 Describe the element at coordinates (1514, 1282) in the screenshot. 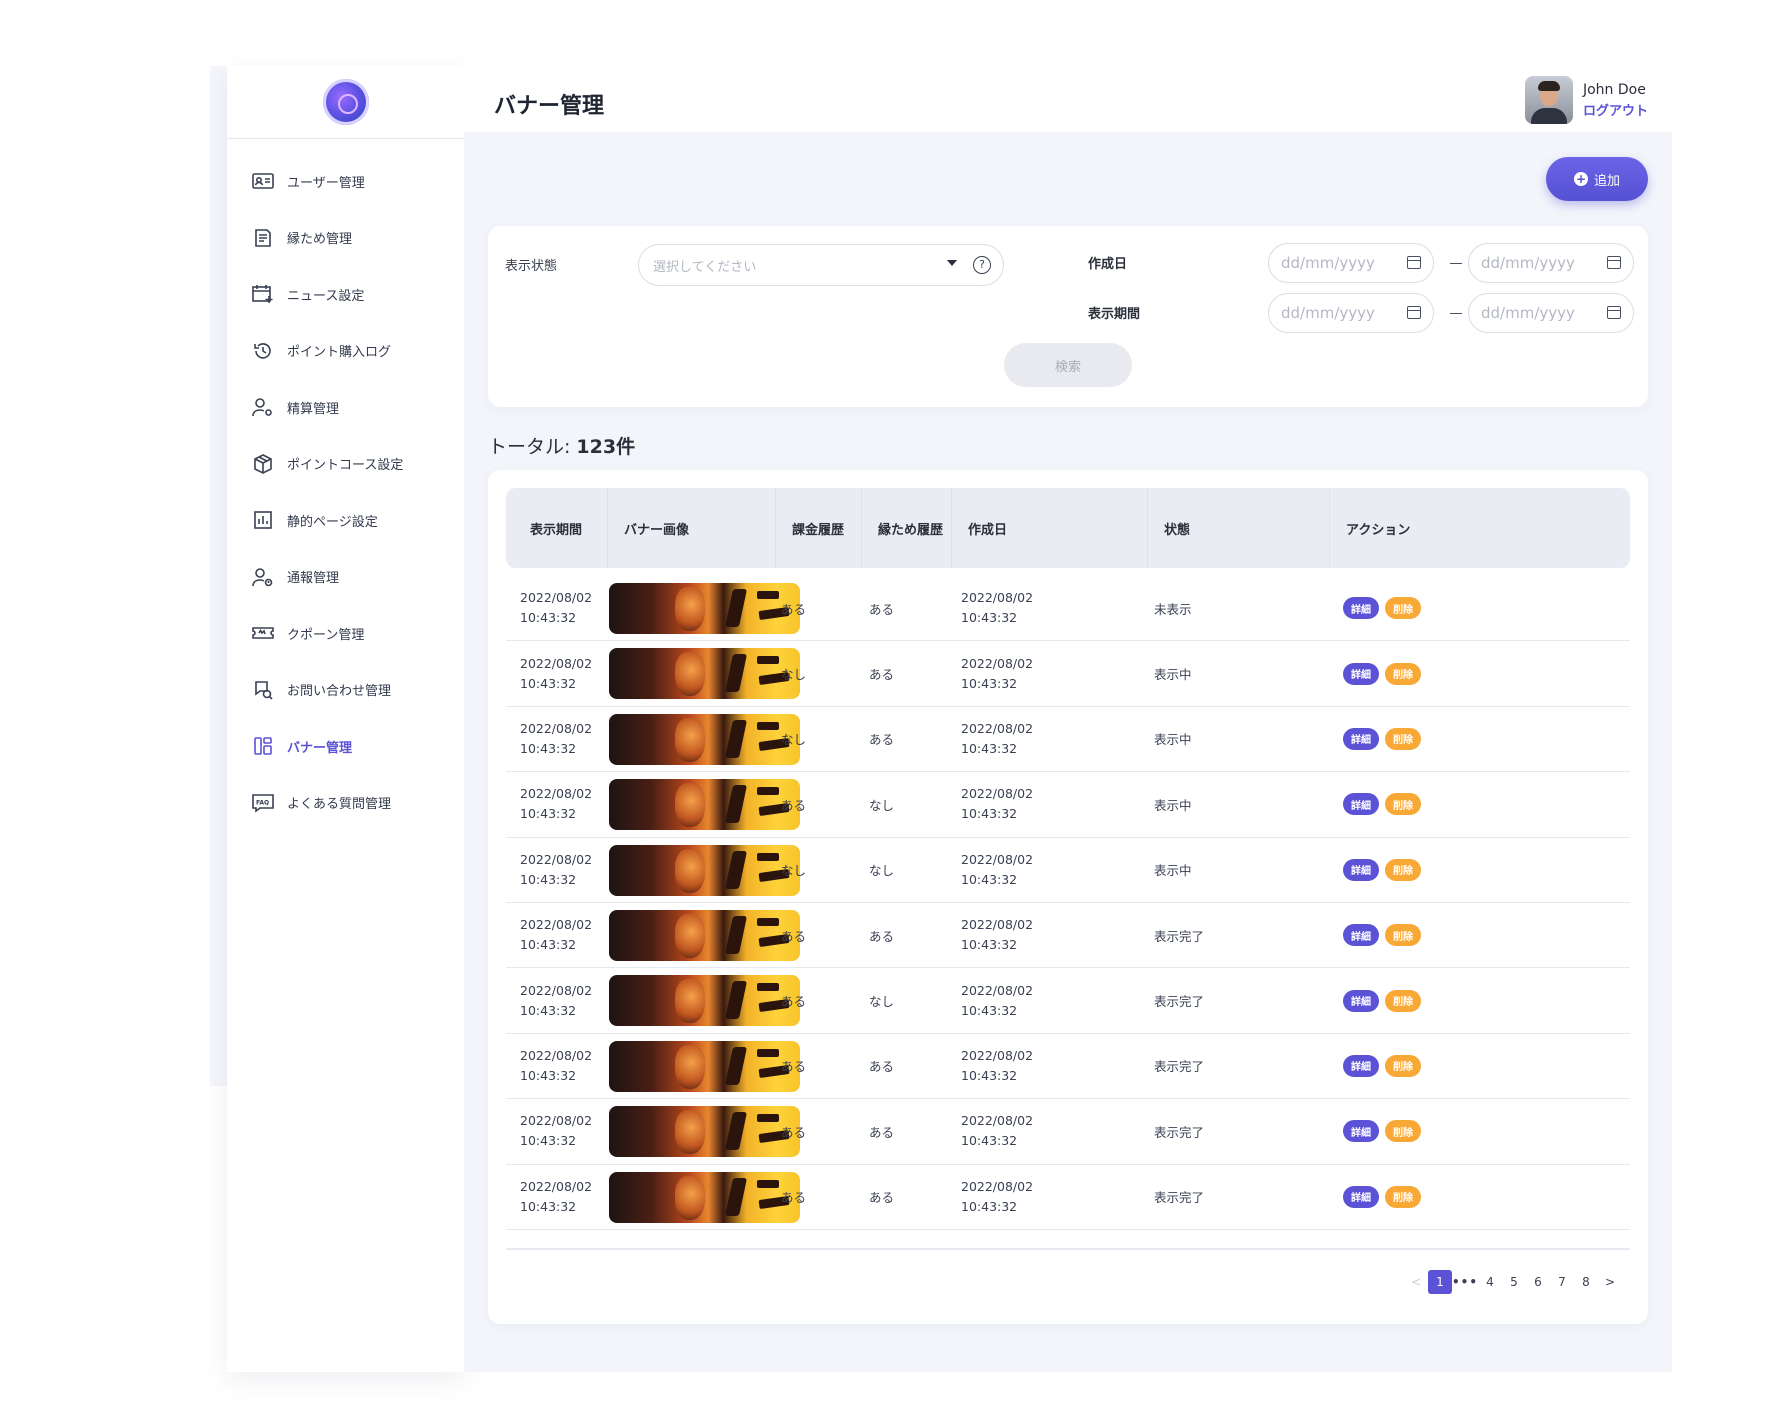

I see `page-button: 5` at that location.